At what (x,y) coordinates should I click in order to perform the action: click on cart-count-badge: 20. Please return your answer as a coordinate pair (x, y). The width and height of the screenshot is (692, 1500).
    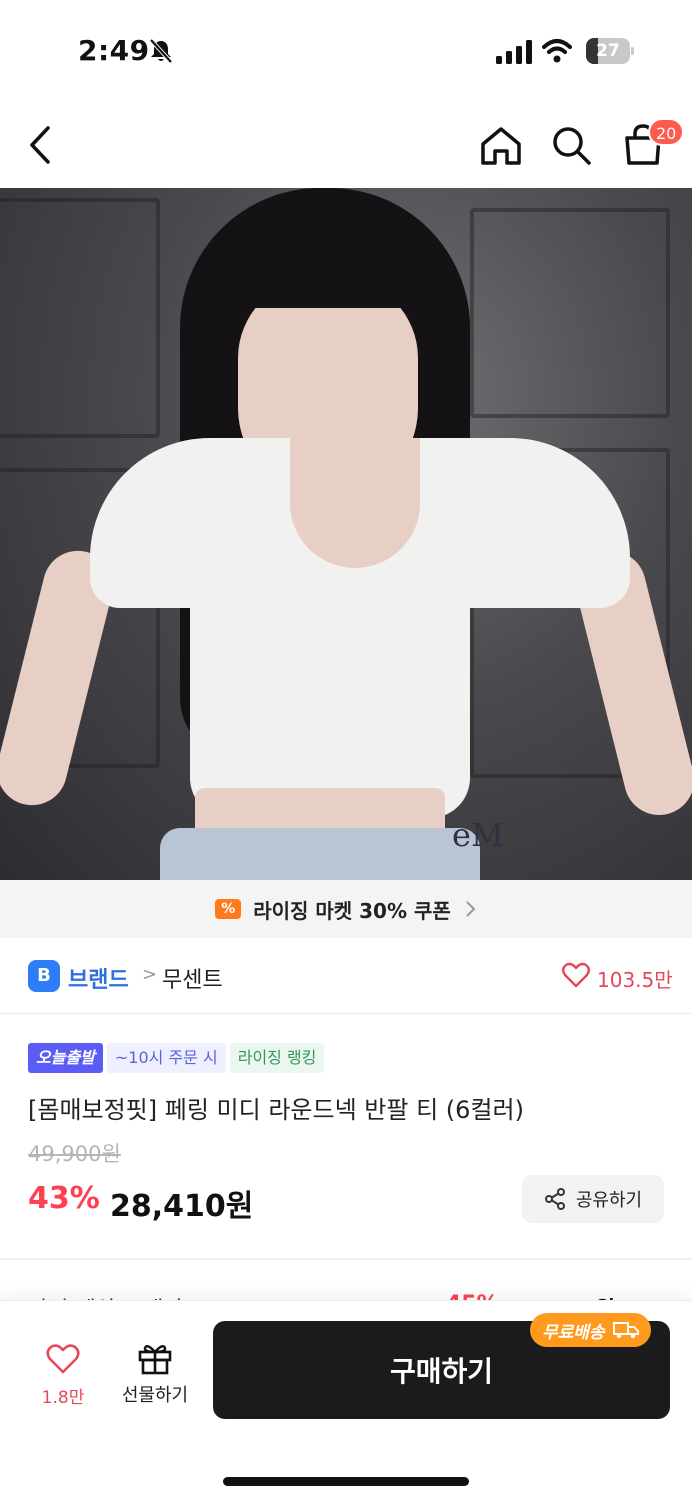
    Looking at the image, I should click on (666, 132).